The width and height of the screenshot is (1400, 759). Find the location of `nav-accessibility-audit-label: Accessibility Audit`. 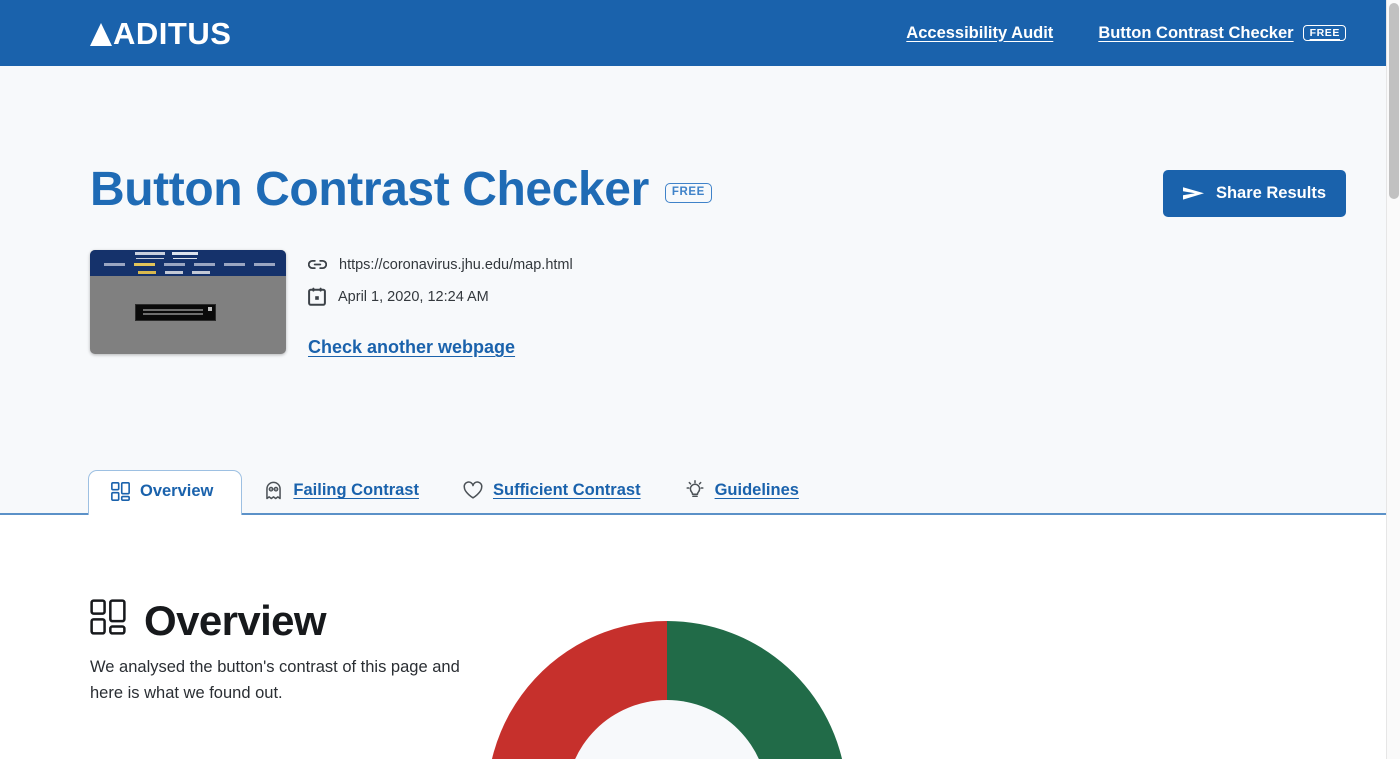

nav-accessibility-audit-label: Accessibility Audit is located at coordinates (980, 32).